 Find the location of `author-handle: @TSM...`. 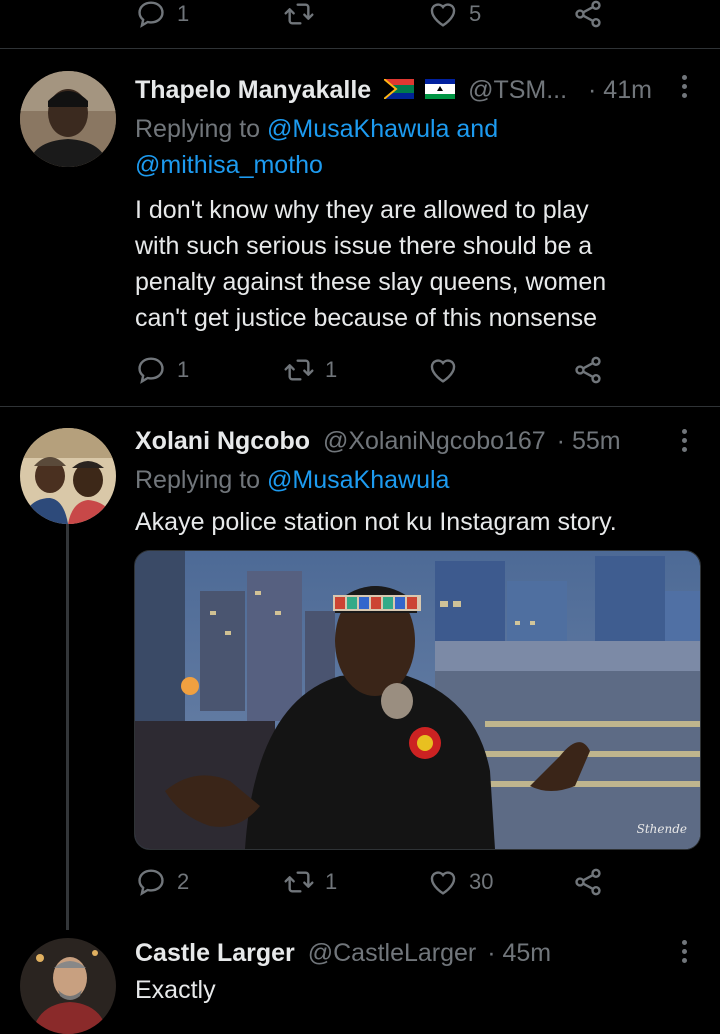

author-handle: @TSM... is located at coordinates (517, 90).